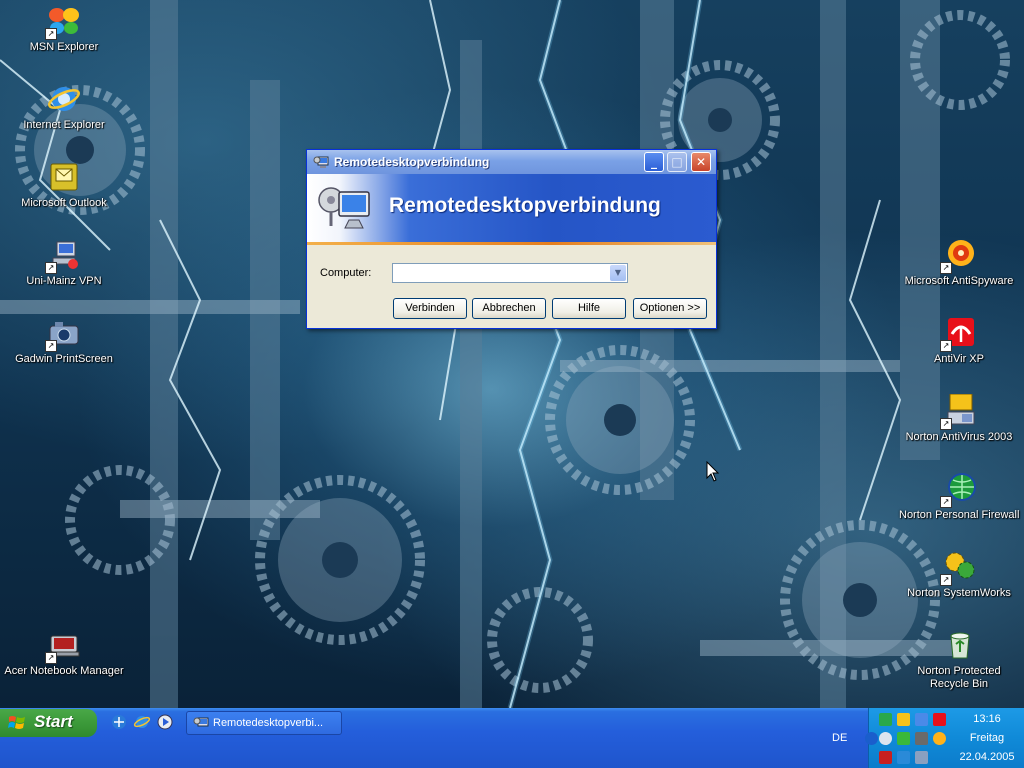  What do you see at coordinates (885, 719) in the screenshot?
I see `tray-network-icon` at bounding box center [885, 719].